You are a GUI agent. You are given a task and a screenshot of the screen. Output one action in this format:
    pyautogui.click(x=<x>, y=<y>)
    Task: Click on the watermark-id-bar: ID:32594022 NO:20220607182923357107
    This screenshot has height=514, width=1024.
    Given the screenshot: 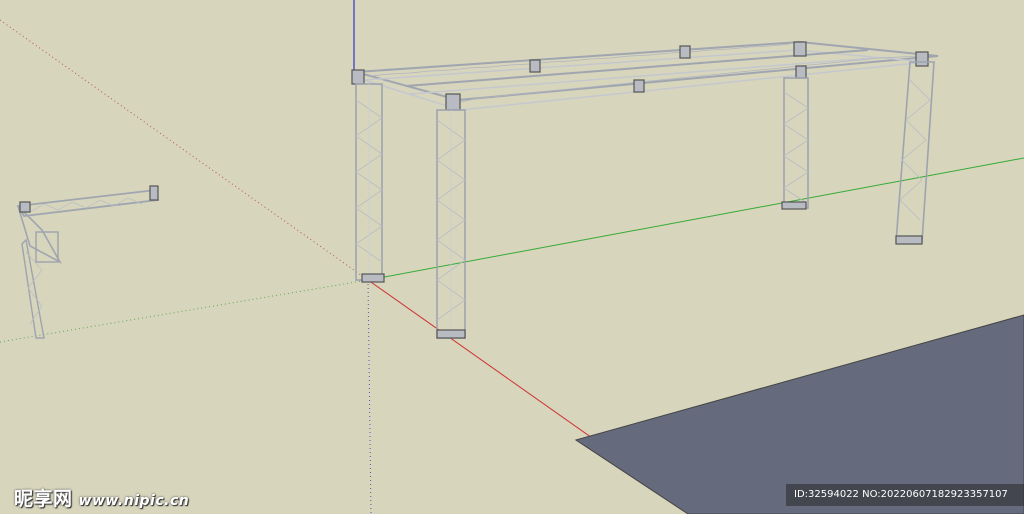 What is the action you would take?
    pyautogui.click(x=905, y=495)
    